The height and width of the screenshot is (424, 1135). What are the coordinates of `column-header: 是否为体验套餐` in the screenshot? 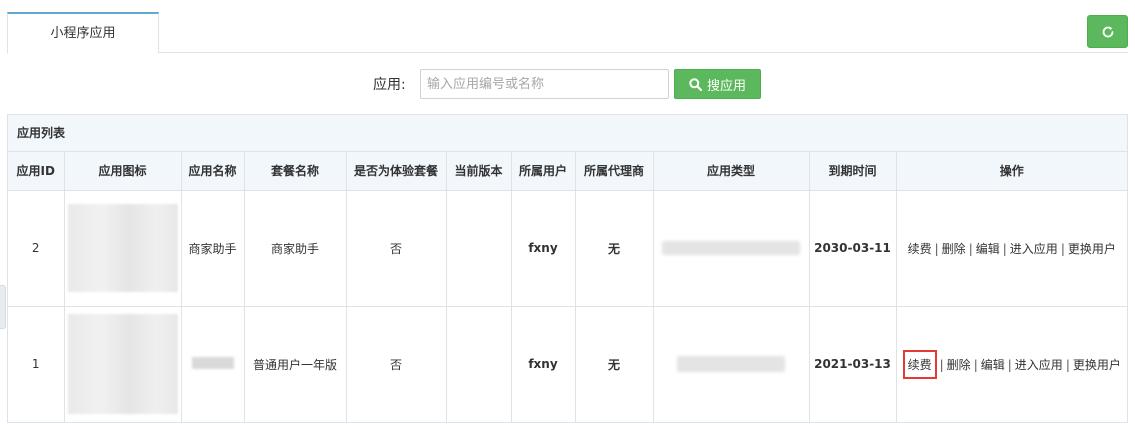 It's located at (396, 171).